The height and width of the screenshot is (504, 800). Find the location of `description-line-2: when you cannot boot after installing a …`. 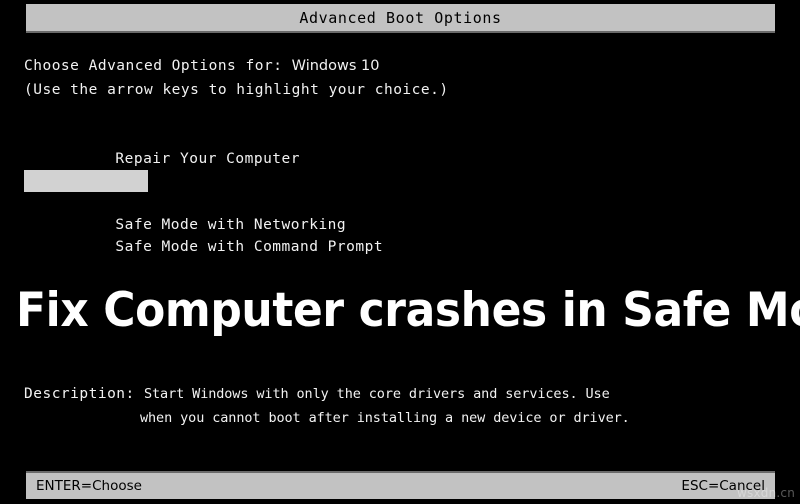

description-line-2: when you cannot boot after installing a … is located at coordinates (385, 418).